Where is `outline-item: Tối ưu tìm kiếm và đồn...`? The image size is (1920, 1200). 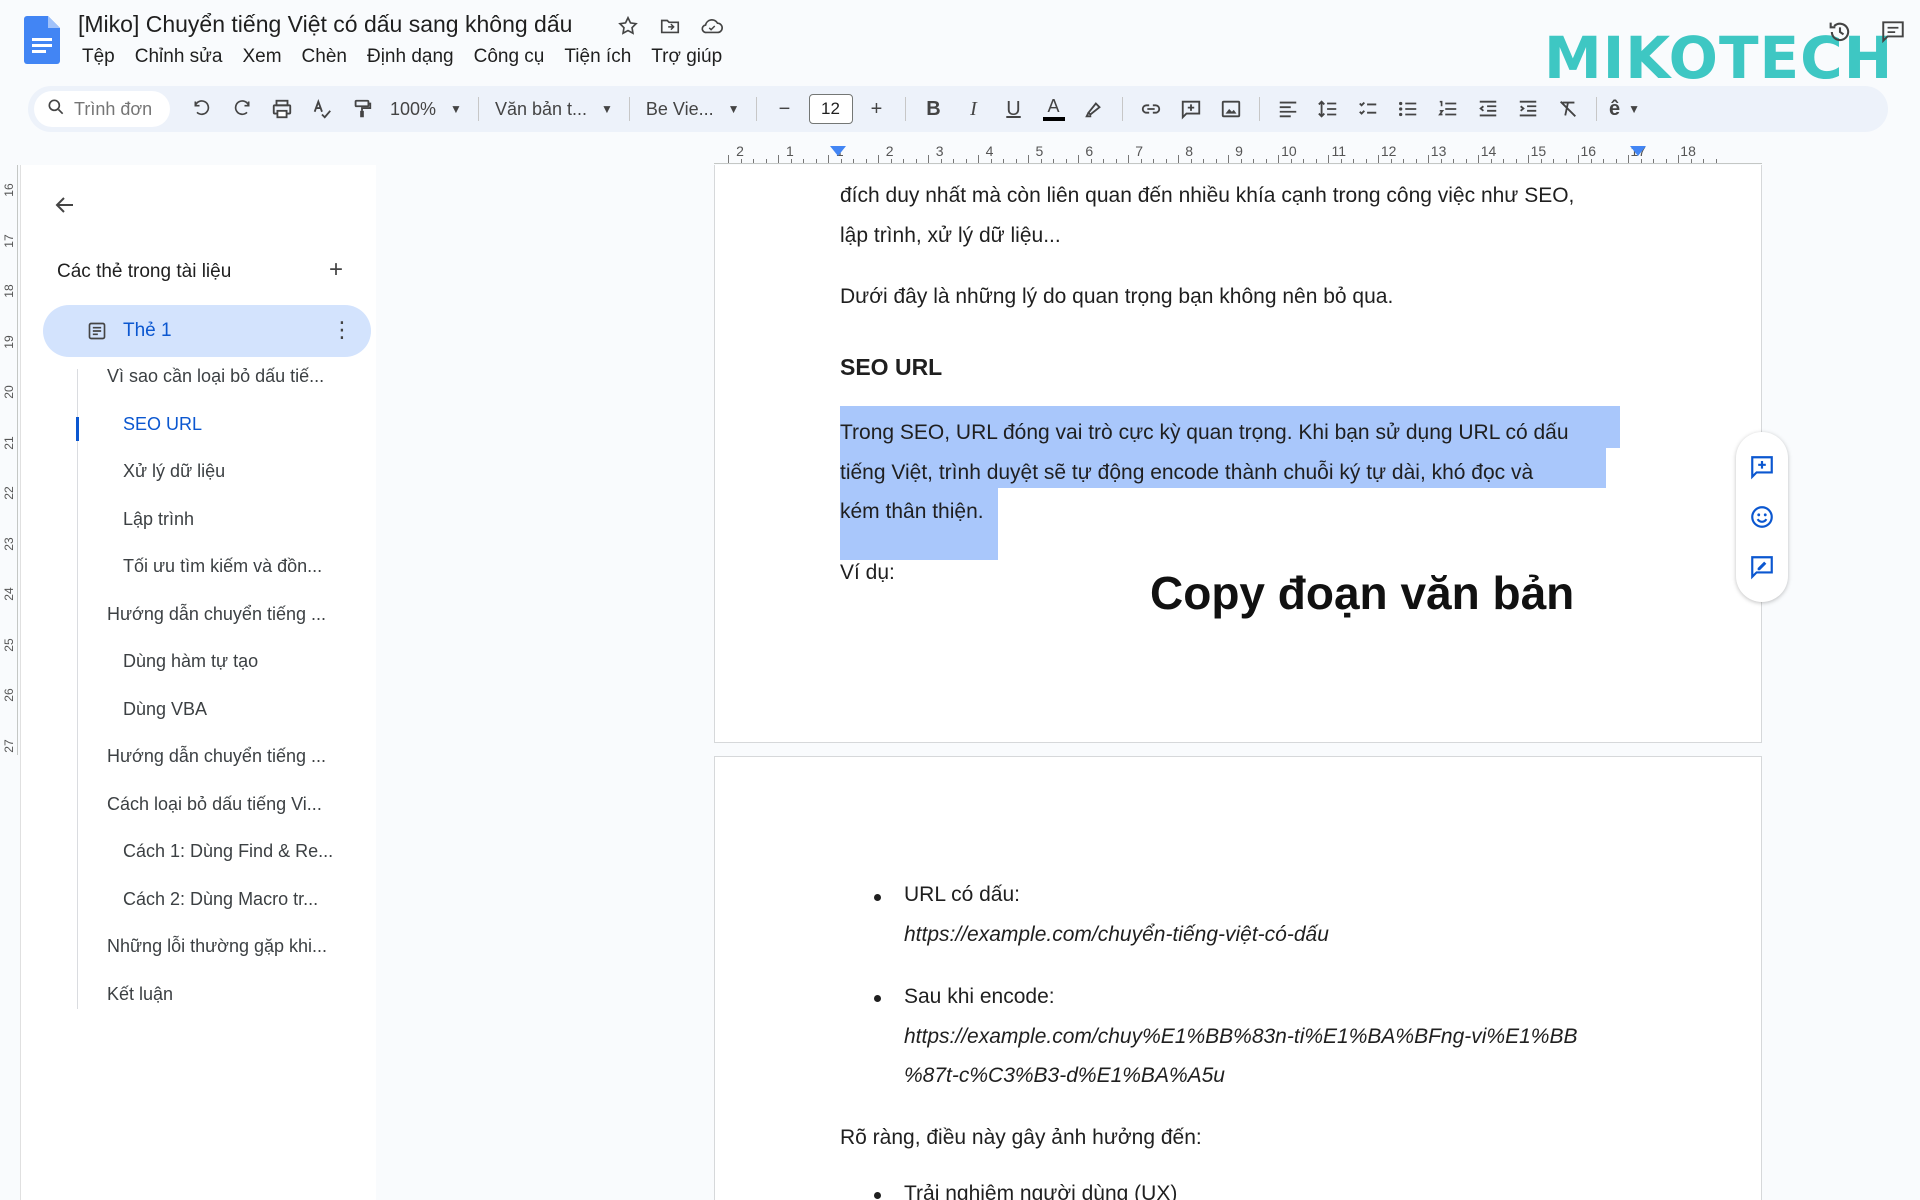
outline-item: Tối ưu tìm kiếm và đồn... is located at coordinates (222, 566).